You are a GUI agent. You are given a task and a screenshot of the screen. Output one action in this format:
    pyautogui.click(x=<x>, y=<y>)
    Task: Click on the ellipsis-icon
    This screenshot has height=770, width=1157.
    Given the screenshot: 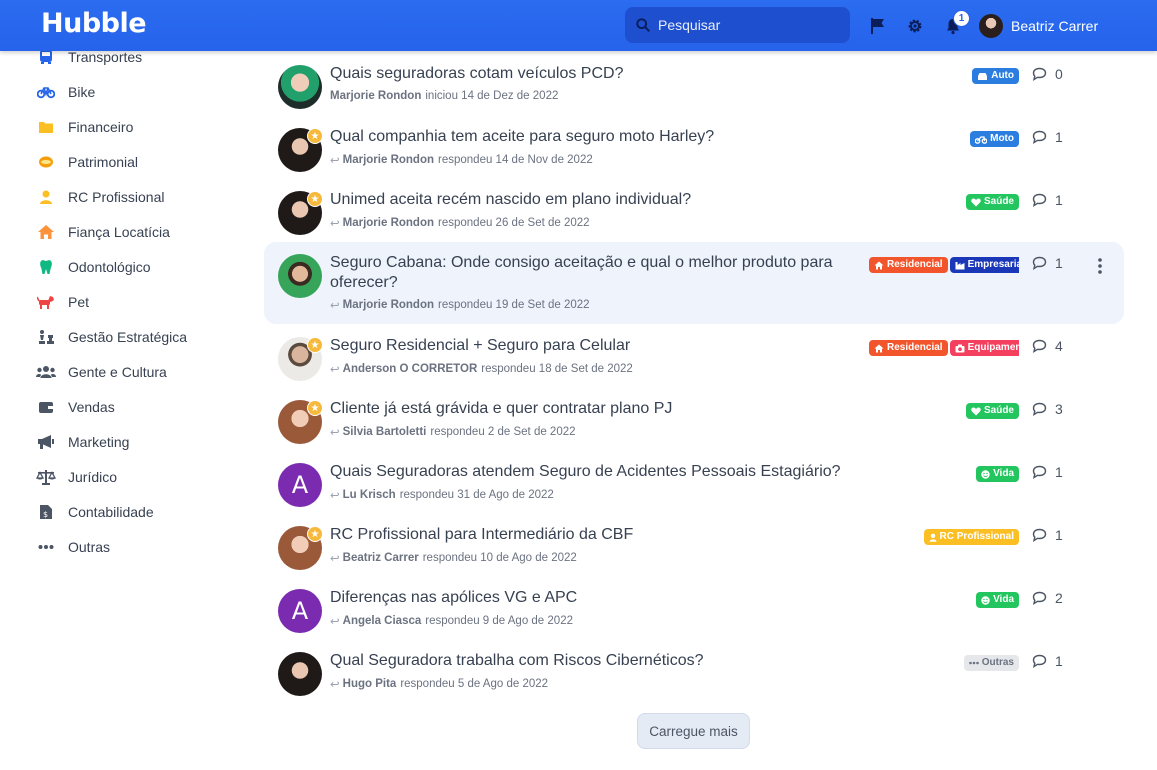 What is the action you would take?
    pyautogui.click(x=46, y=547)
    